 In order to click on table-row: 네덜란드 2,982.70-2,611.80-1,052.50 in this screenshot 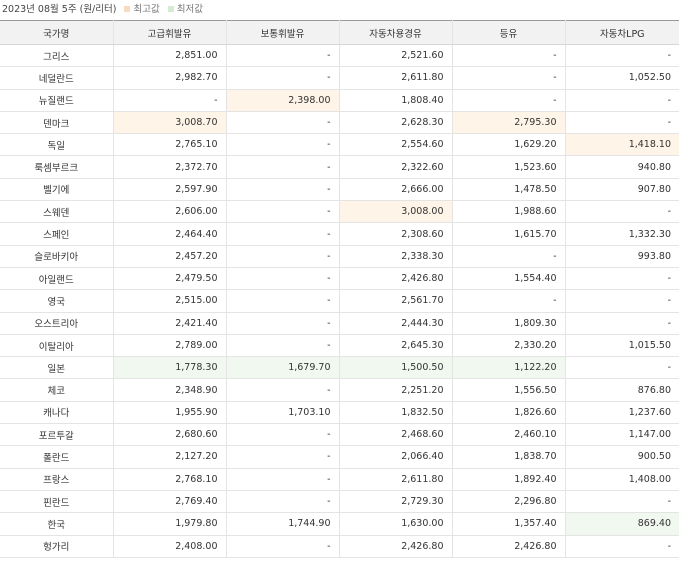, I will do `click(339, 78)`.